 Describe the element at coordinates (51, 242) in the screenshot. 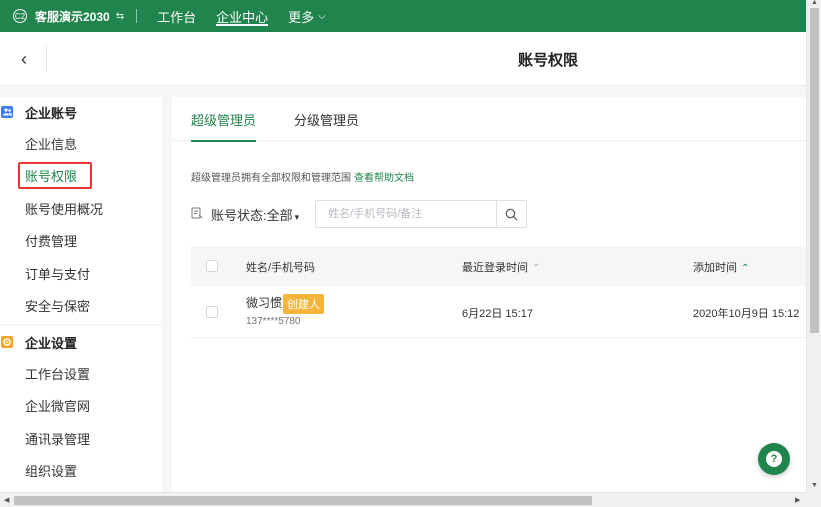

I see `sidebar-item-label: 付费管理` at that location.